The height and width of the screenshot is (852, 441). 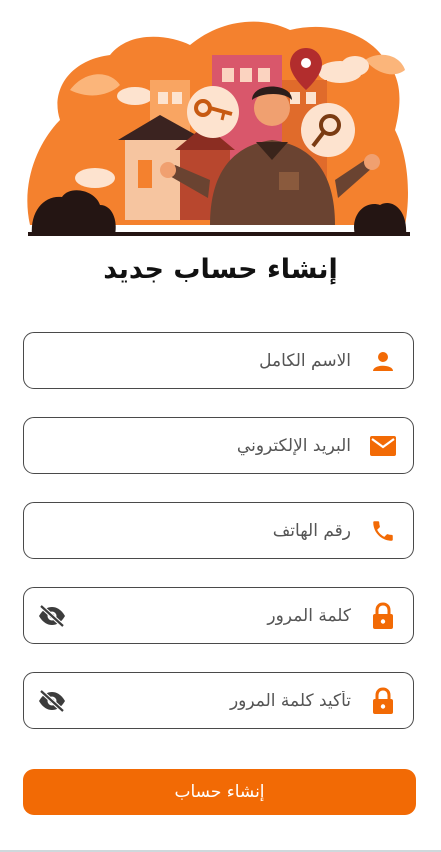 I want to click on email-field, so click(x=218, y=445).